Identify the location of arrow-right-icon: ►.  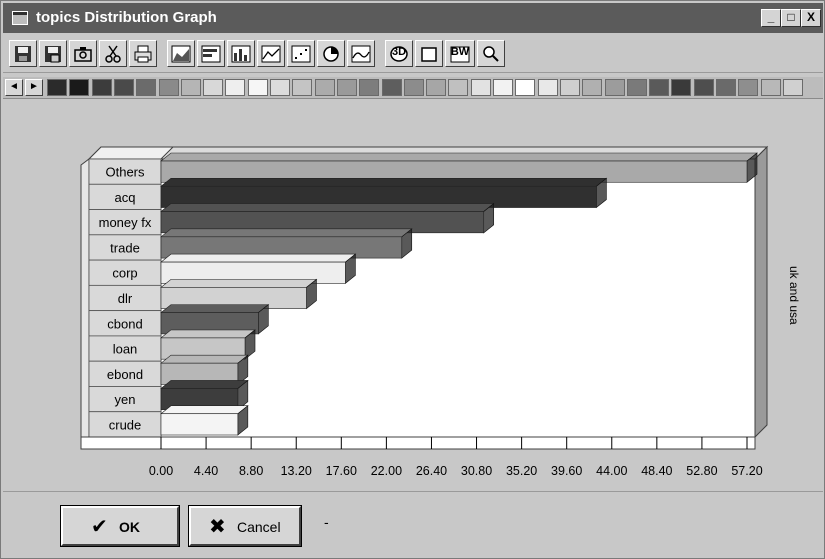
(34, 86).